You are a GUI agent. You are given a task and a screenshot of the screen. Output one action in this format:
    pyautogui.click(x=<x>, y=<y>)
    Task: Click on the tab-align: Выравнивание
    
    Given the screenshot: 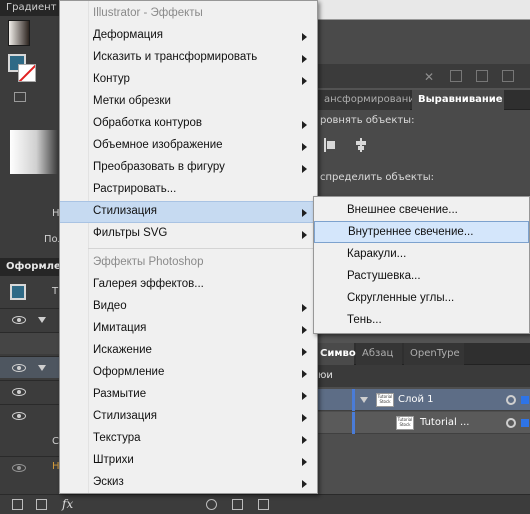 What is the action you would take?
    pyautogui.click(x=458, y=100)
    